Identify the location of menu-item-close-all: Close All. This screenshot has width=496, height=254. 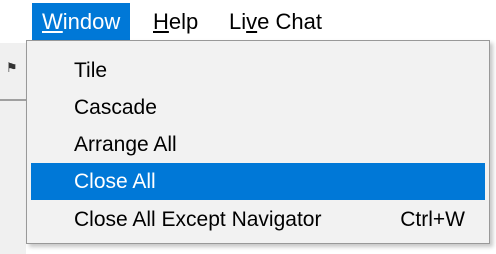
(258, 181).